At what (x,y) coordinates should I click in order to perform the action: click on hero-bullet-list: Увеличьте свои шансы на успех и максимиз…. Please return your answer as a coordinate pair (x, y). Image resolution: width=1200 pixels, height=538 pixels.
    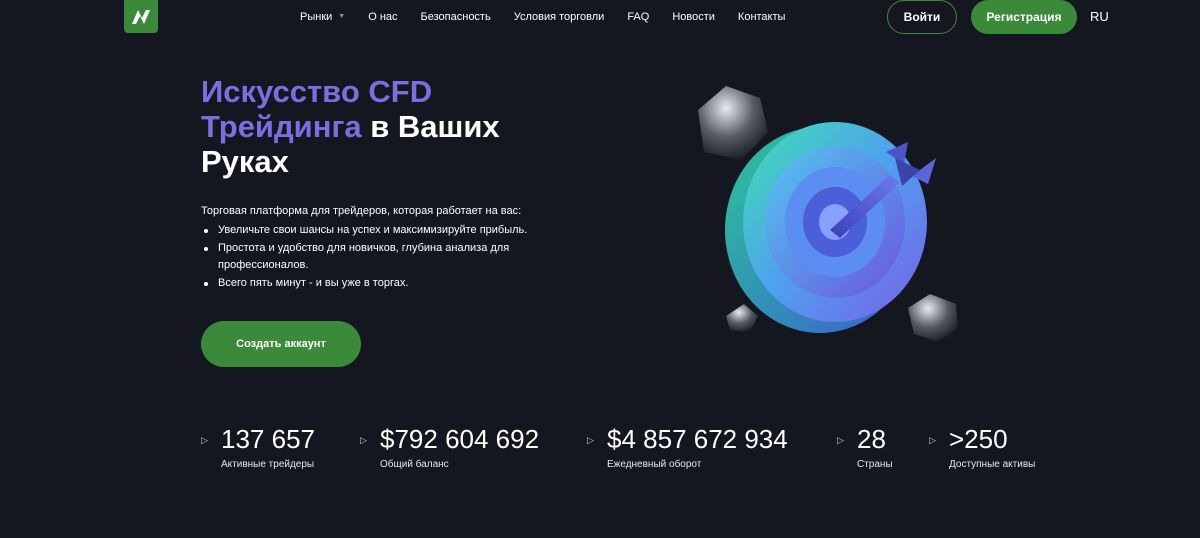
    Looking at the image, I should click on (381, 257).